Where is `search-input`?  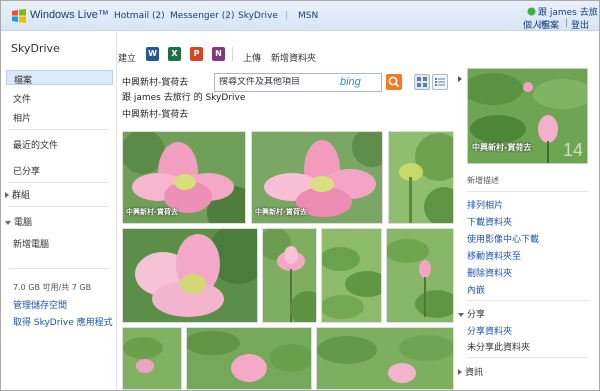
search-input is located at coordinates (279, 82).